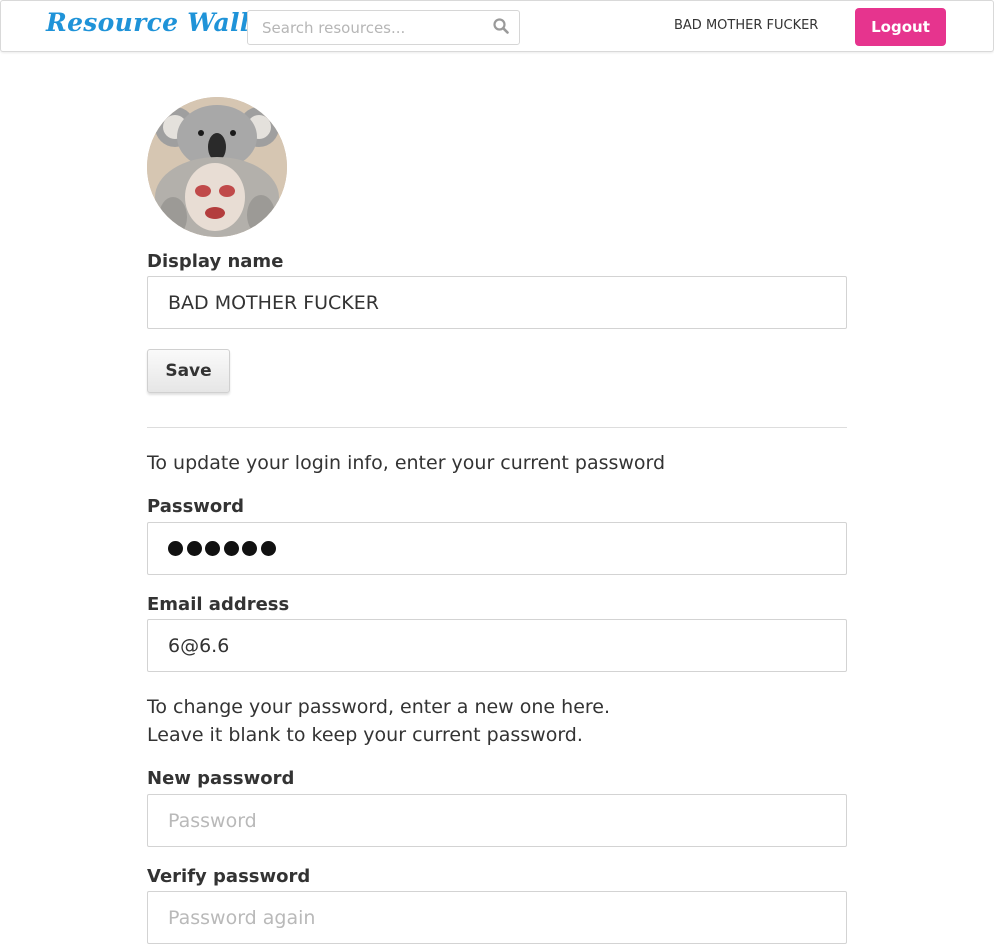  What do you see at coordinates (229, 876) in the screenshot?
I see `verify-password-label: Verify password` at bounding box center [229, 876].